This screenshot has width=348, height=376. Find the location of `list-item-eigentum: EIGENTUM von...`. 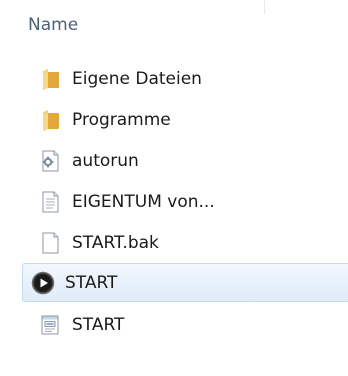

list-item-eigentum: EIGENTUM von... is located at coordinates (189, 201).